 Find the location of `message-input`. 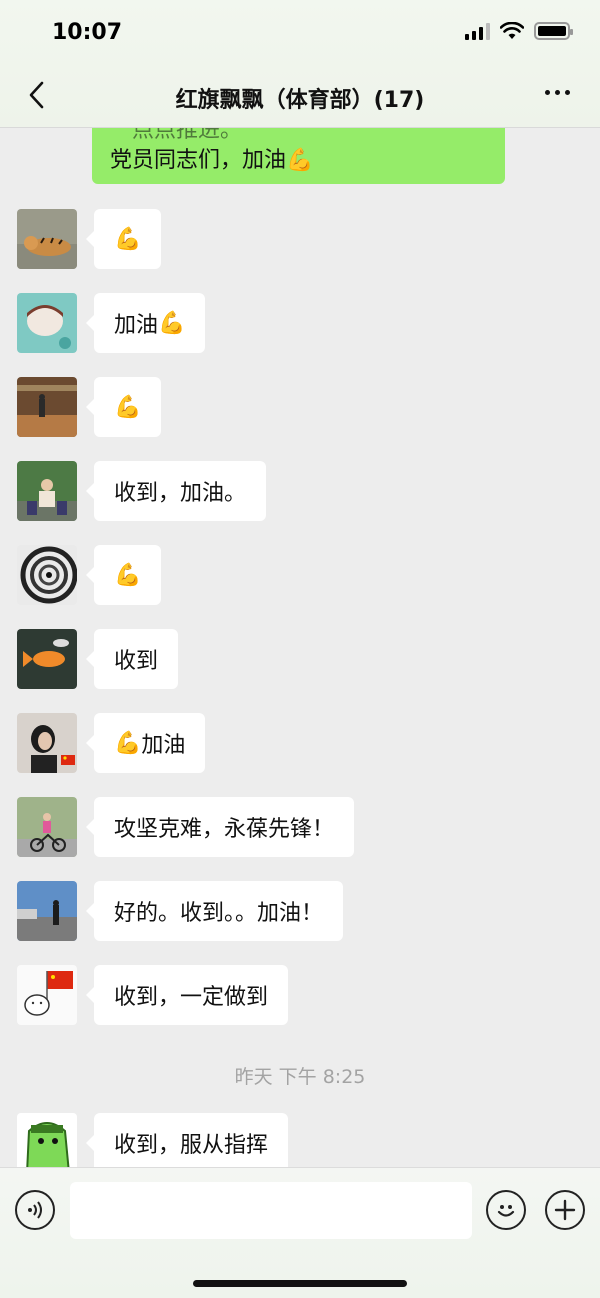

message-input is located at coordinates (271, 1210).